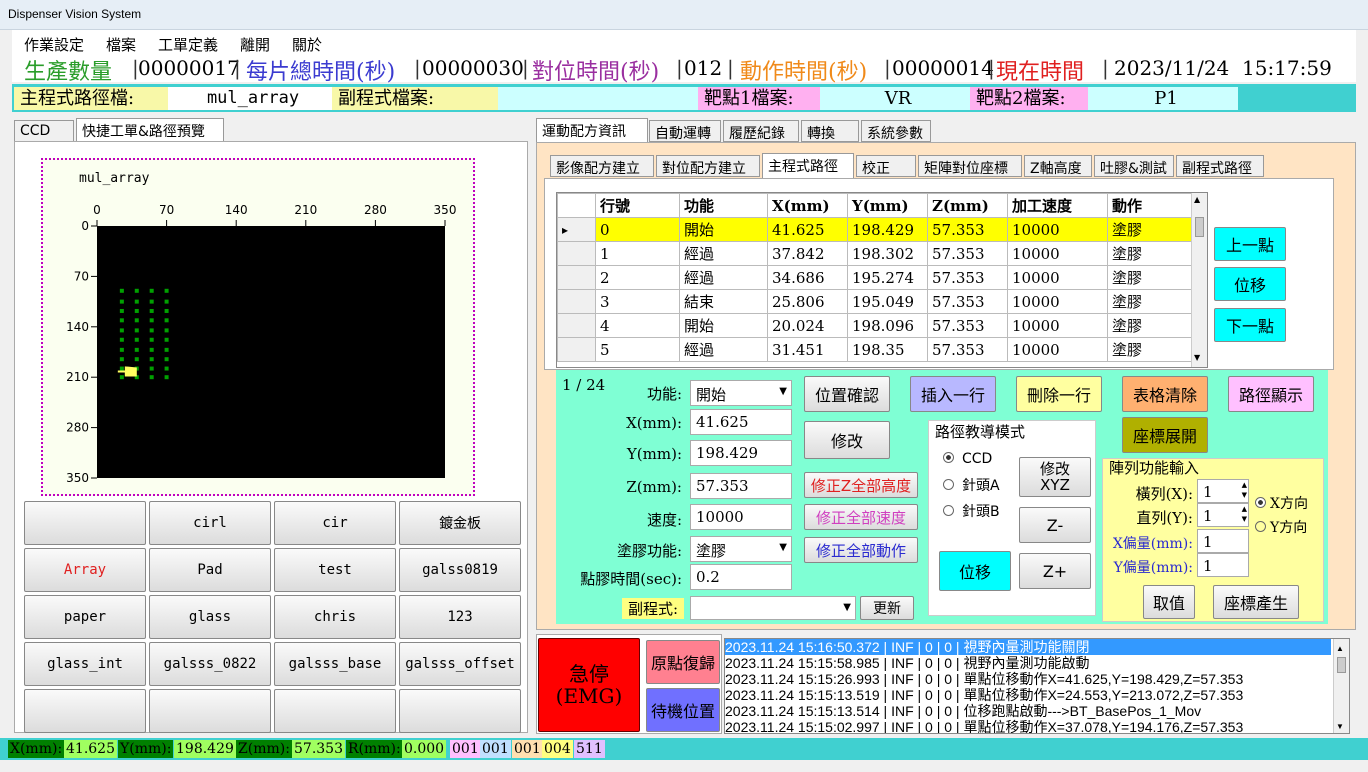 This screenshot has height=772, width=1368. I want to click on x-field: 41.625, so click(741, 422).